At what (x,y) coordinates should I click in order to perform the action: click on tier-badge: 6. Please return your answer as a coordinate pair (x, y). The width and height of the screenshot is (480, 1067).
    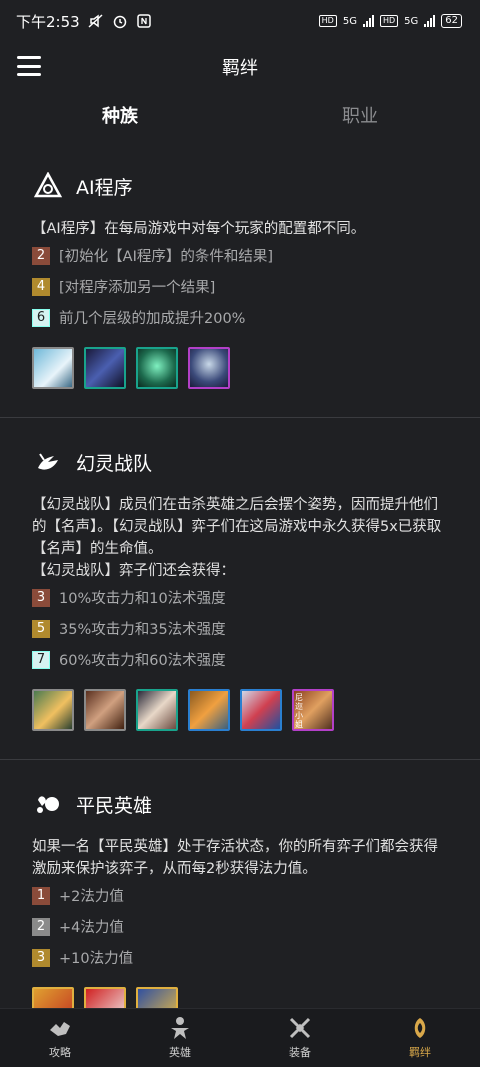
    Looking at the image, I should click on (41, 317).